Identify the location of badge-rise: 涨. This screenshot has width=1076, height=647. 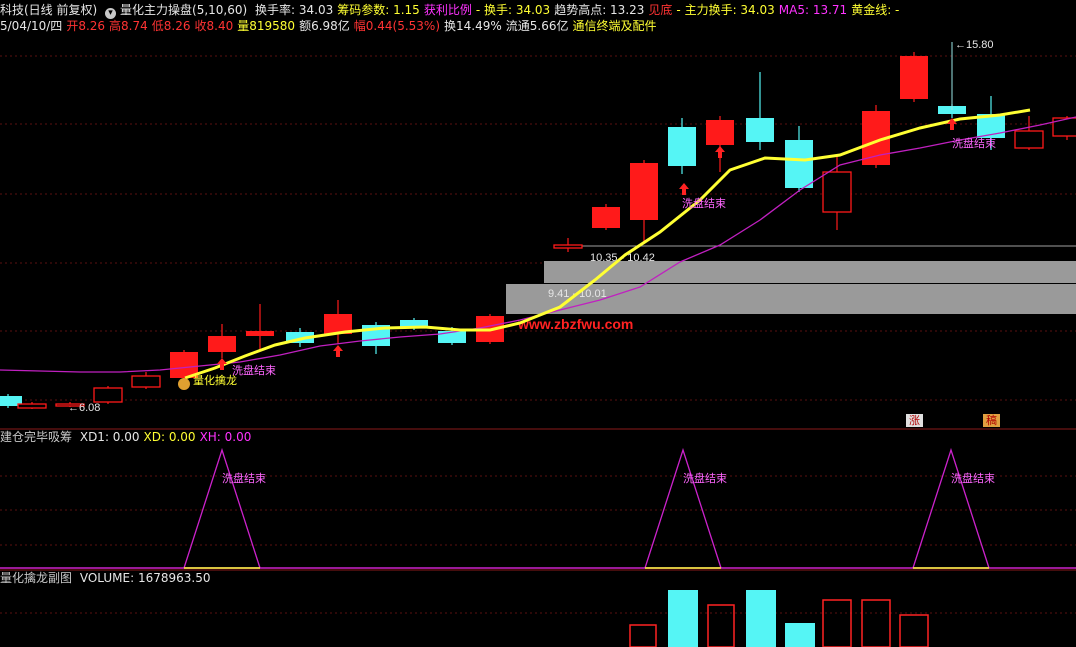
(914, 420).